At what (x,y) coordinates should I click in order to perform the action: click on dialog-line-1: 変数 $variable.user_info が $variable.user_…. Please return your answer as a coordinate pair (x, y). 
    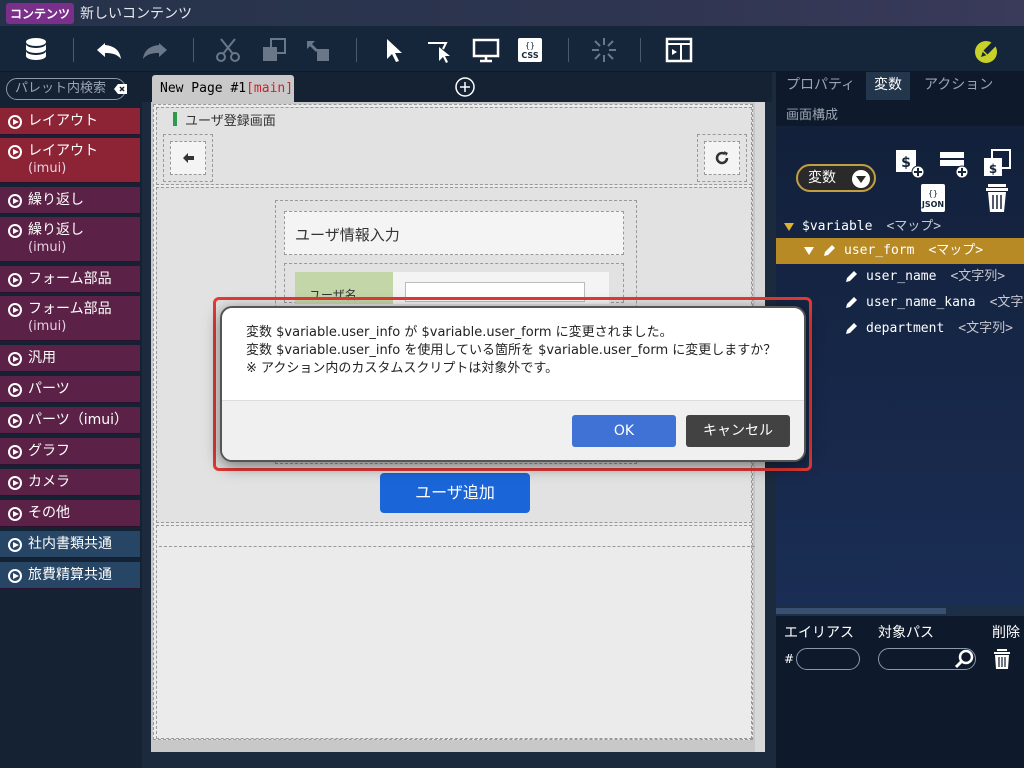
    Looking at the image, I should click on (459, 332).